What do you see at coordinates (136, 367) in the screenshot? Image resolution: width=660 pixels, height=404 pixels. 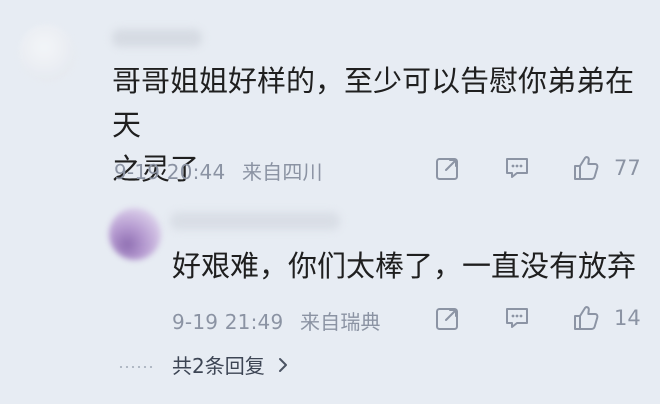 I see `reply-thread-dots` at bounding box center [136, 367].